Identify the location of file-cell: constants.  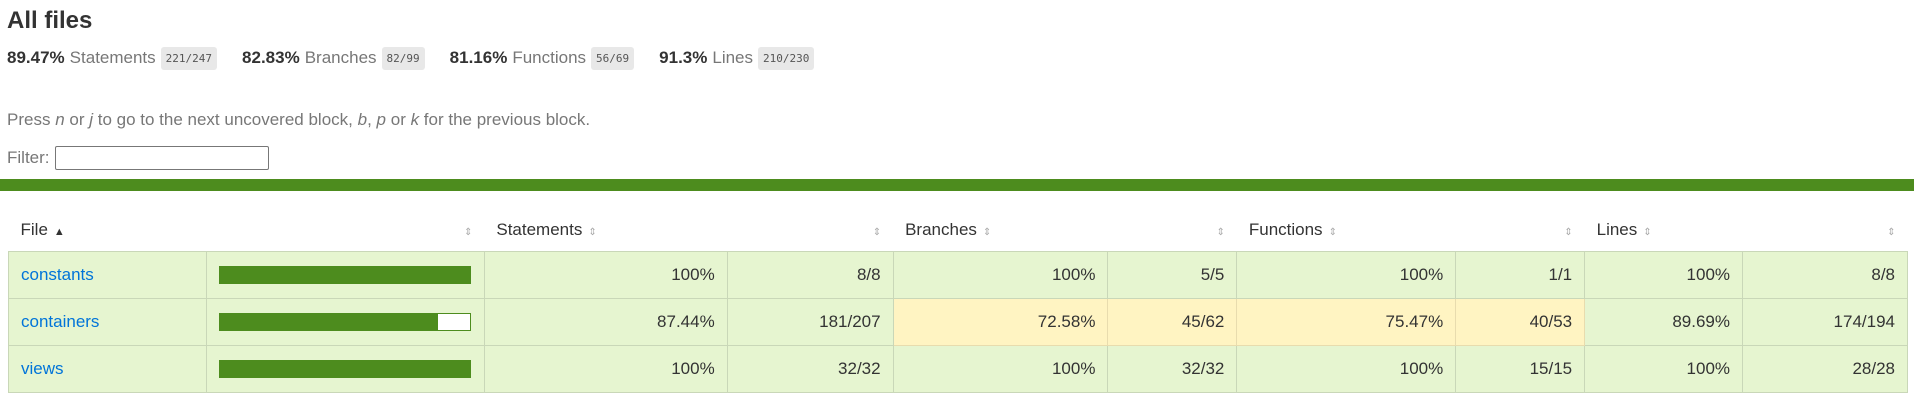
(107, 275).